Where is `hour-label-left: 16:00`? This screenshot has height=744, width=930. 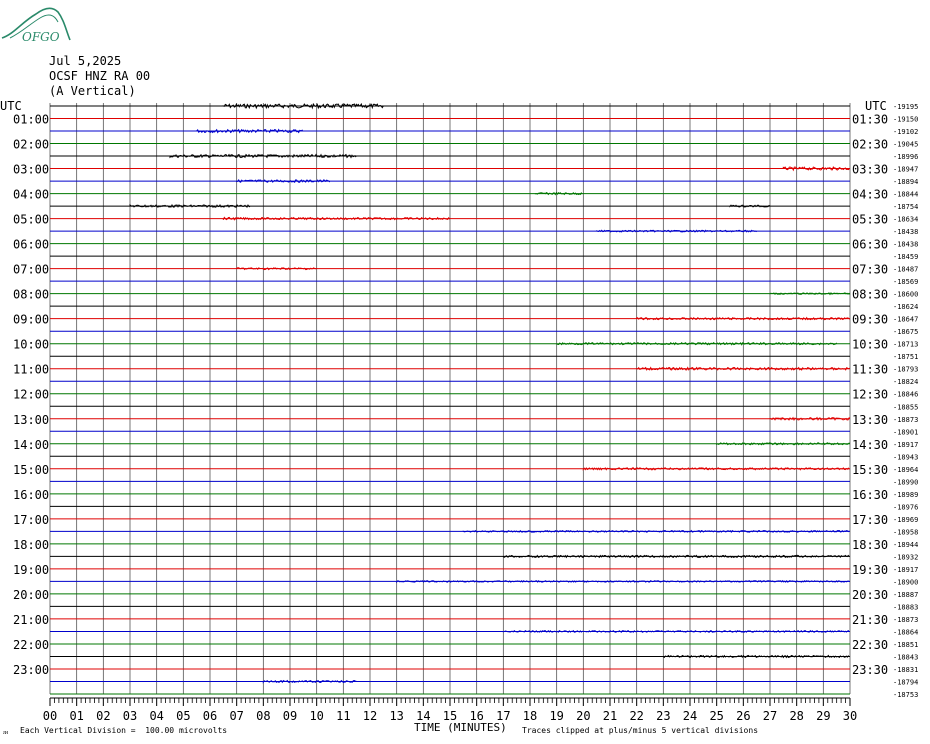 hour-label-left: 16:00 is located at coordinates (31, 495).